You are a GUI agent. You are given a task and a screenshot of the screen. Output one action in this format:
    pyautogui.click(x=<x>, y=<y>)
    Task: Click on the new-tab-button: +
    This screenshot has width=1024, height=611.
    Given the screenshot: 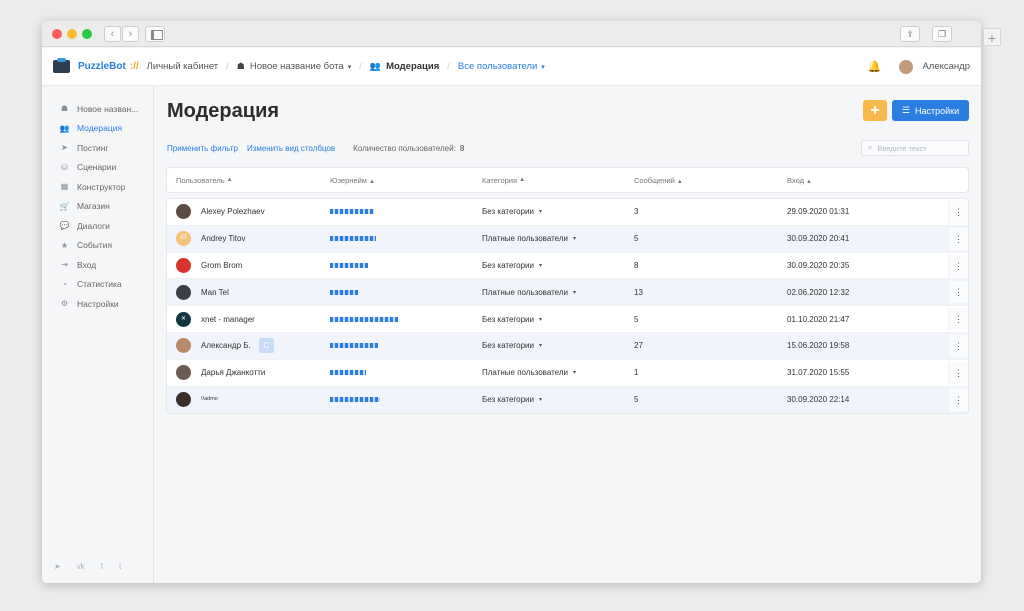 What is the action you would take?
    pyautogui.click(x=992, y=37)
    